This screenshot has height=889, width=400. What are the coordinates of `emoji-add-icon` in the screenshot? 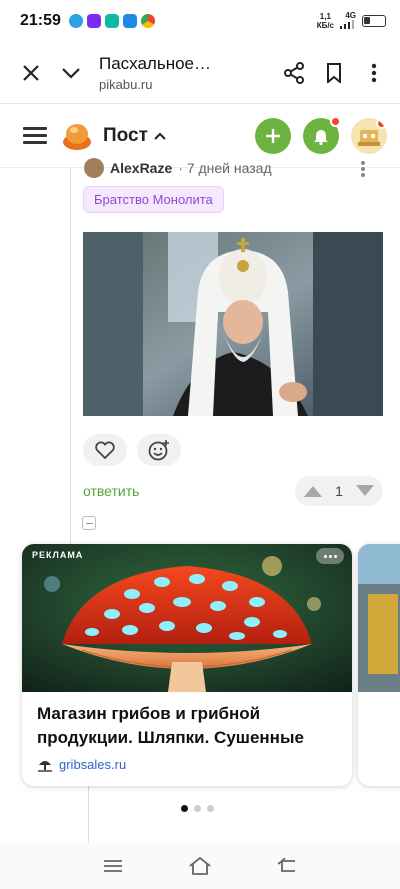 It's located at (158, 450).